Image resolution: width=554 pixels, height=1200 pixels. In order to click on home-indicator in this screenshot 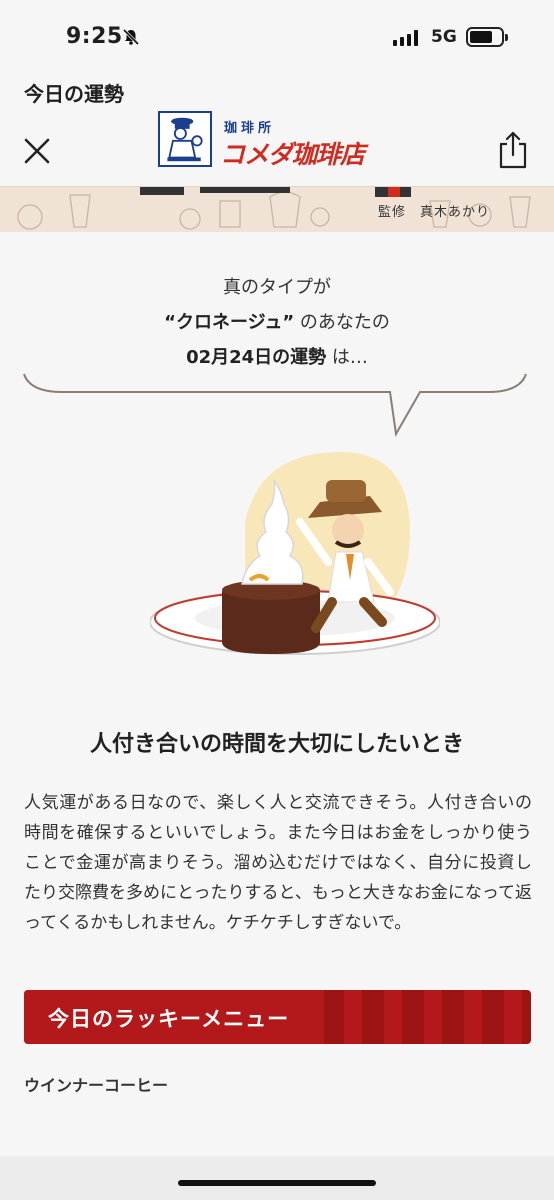, I will do `click(277, 1183)`.